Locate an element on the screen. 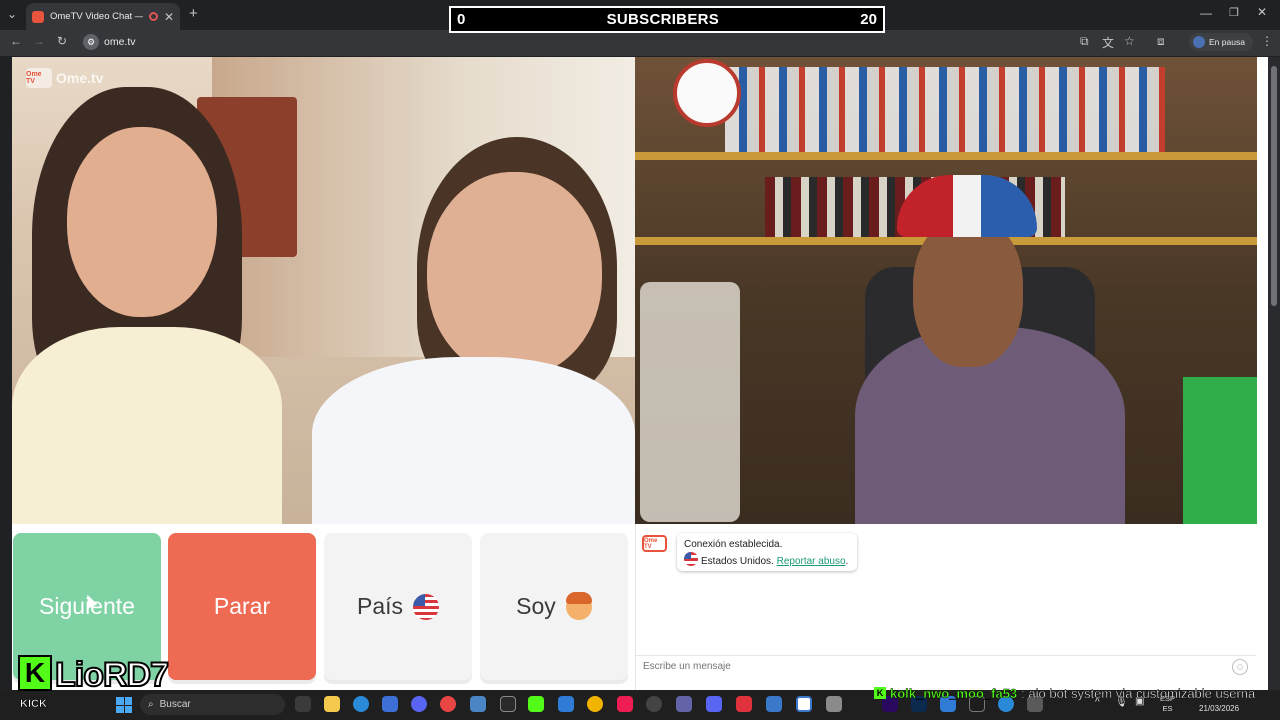 The image size is (1280, 720). avatar is located at coordinates (1199, 42).